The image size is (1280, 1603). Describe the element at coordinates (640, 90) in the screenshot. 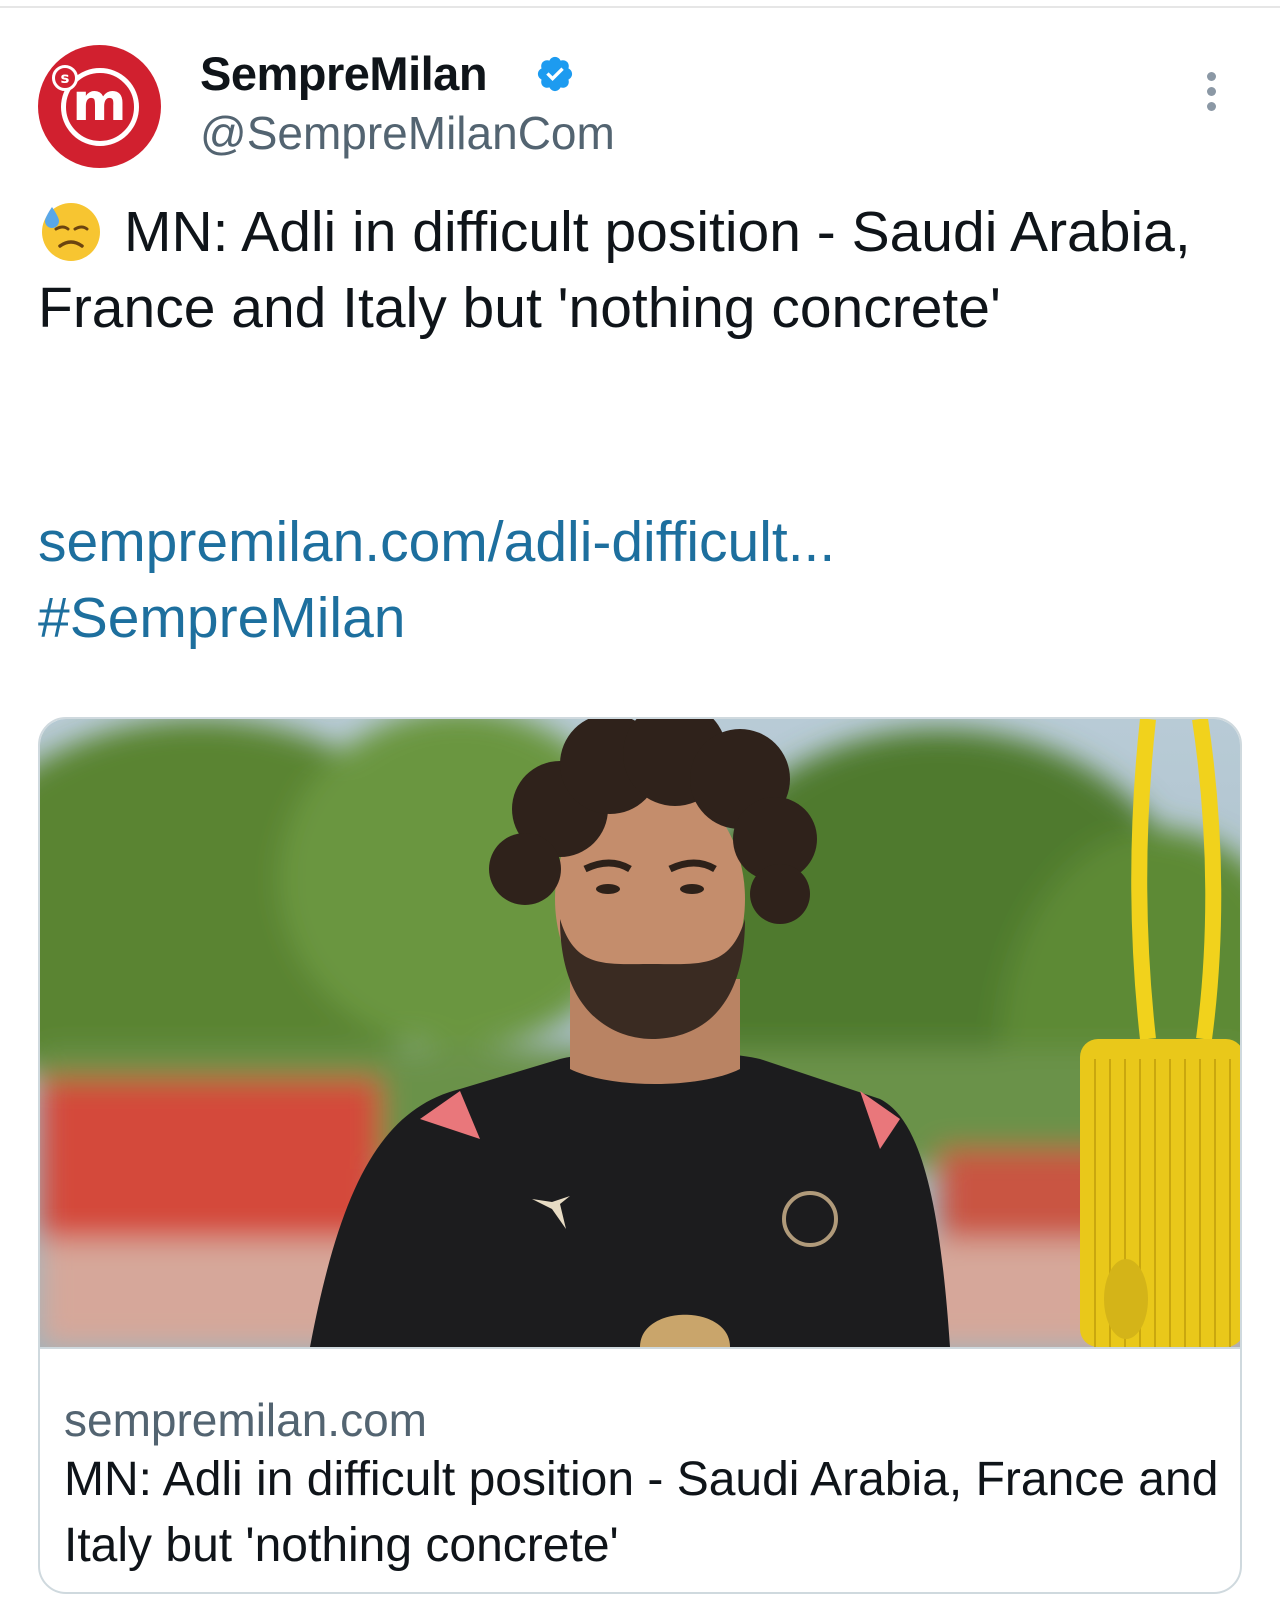

I see `tweet-header: m s SempreMilan @SempreMilanCom` at that location.